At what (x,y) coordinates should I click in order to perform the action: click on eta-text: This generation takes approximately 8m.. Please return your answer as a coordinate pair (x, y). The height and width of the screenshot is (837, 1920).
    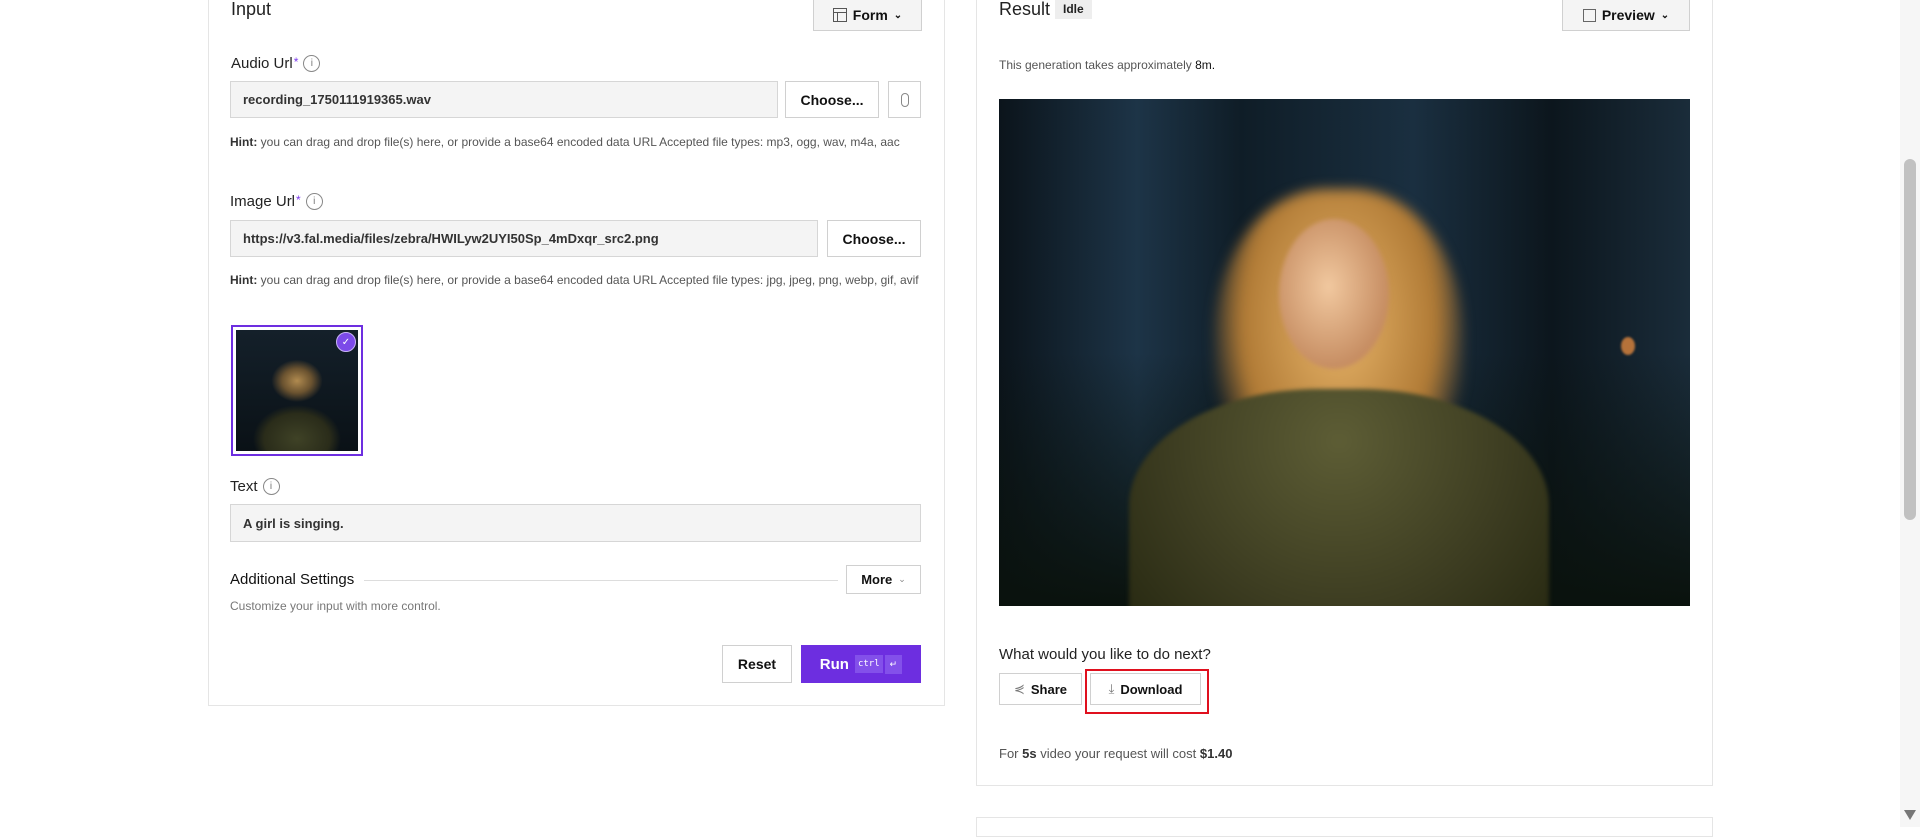
    Looking at the image, I should click on (1107, 65).